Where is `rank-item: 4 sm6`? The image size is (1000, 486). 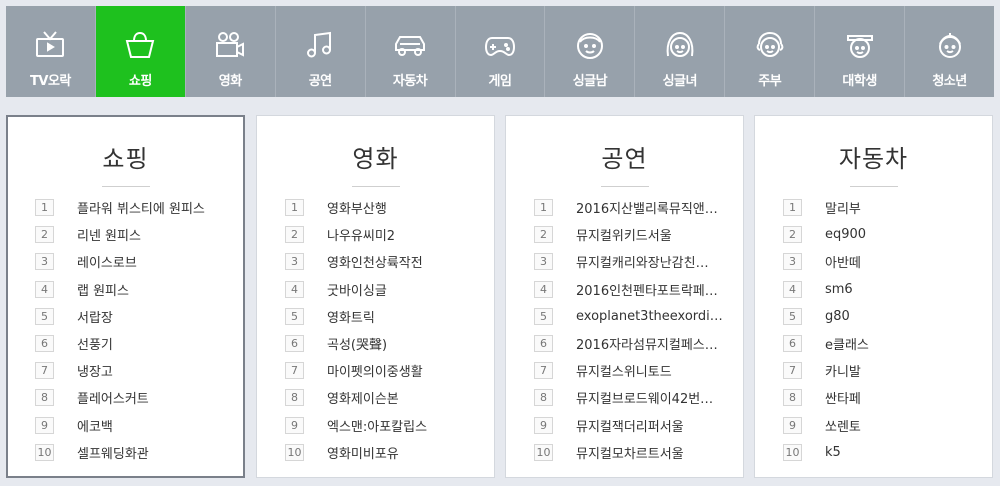 rank-item: 4 sm6 is located at coordinates (873, 289).